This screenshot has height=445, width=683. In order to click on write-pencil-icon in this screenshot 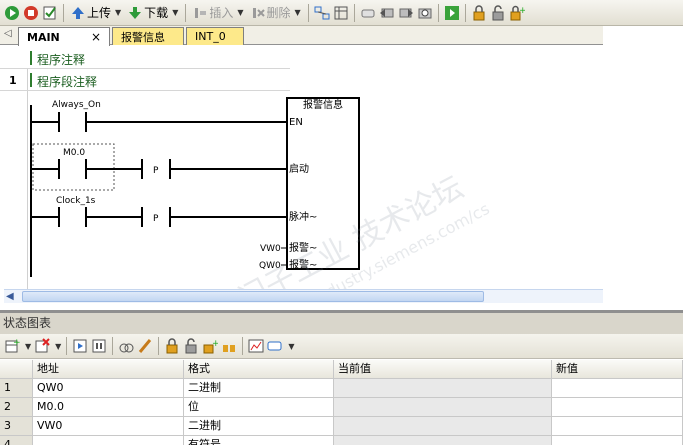, I will do `click(145, 346)`.